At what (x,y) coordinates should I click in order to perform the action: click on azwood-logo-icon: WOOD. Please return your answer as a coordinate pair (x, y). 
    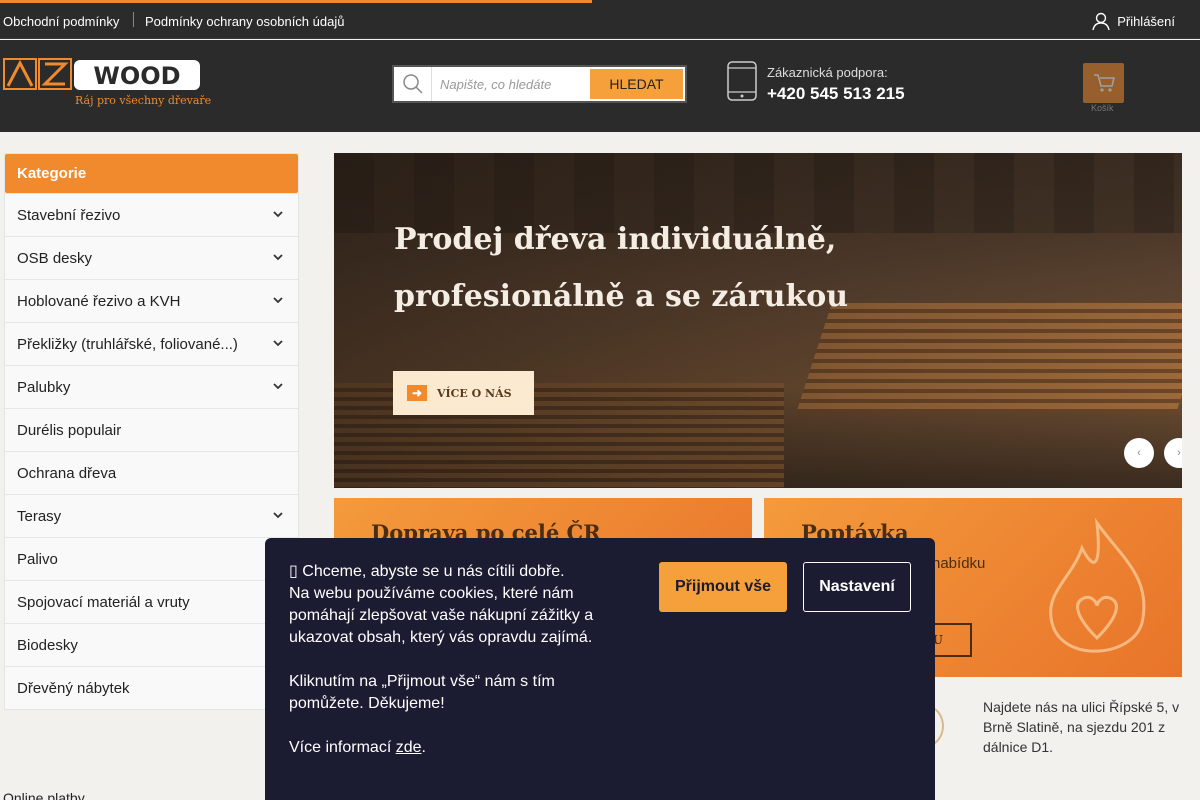
    Looking at the image, I should click on (101, 74).